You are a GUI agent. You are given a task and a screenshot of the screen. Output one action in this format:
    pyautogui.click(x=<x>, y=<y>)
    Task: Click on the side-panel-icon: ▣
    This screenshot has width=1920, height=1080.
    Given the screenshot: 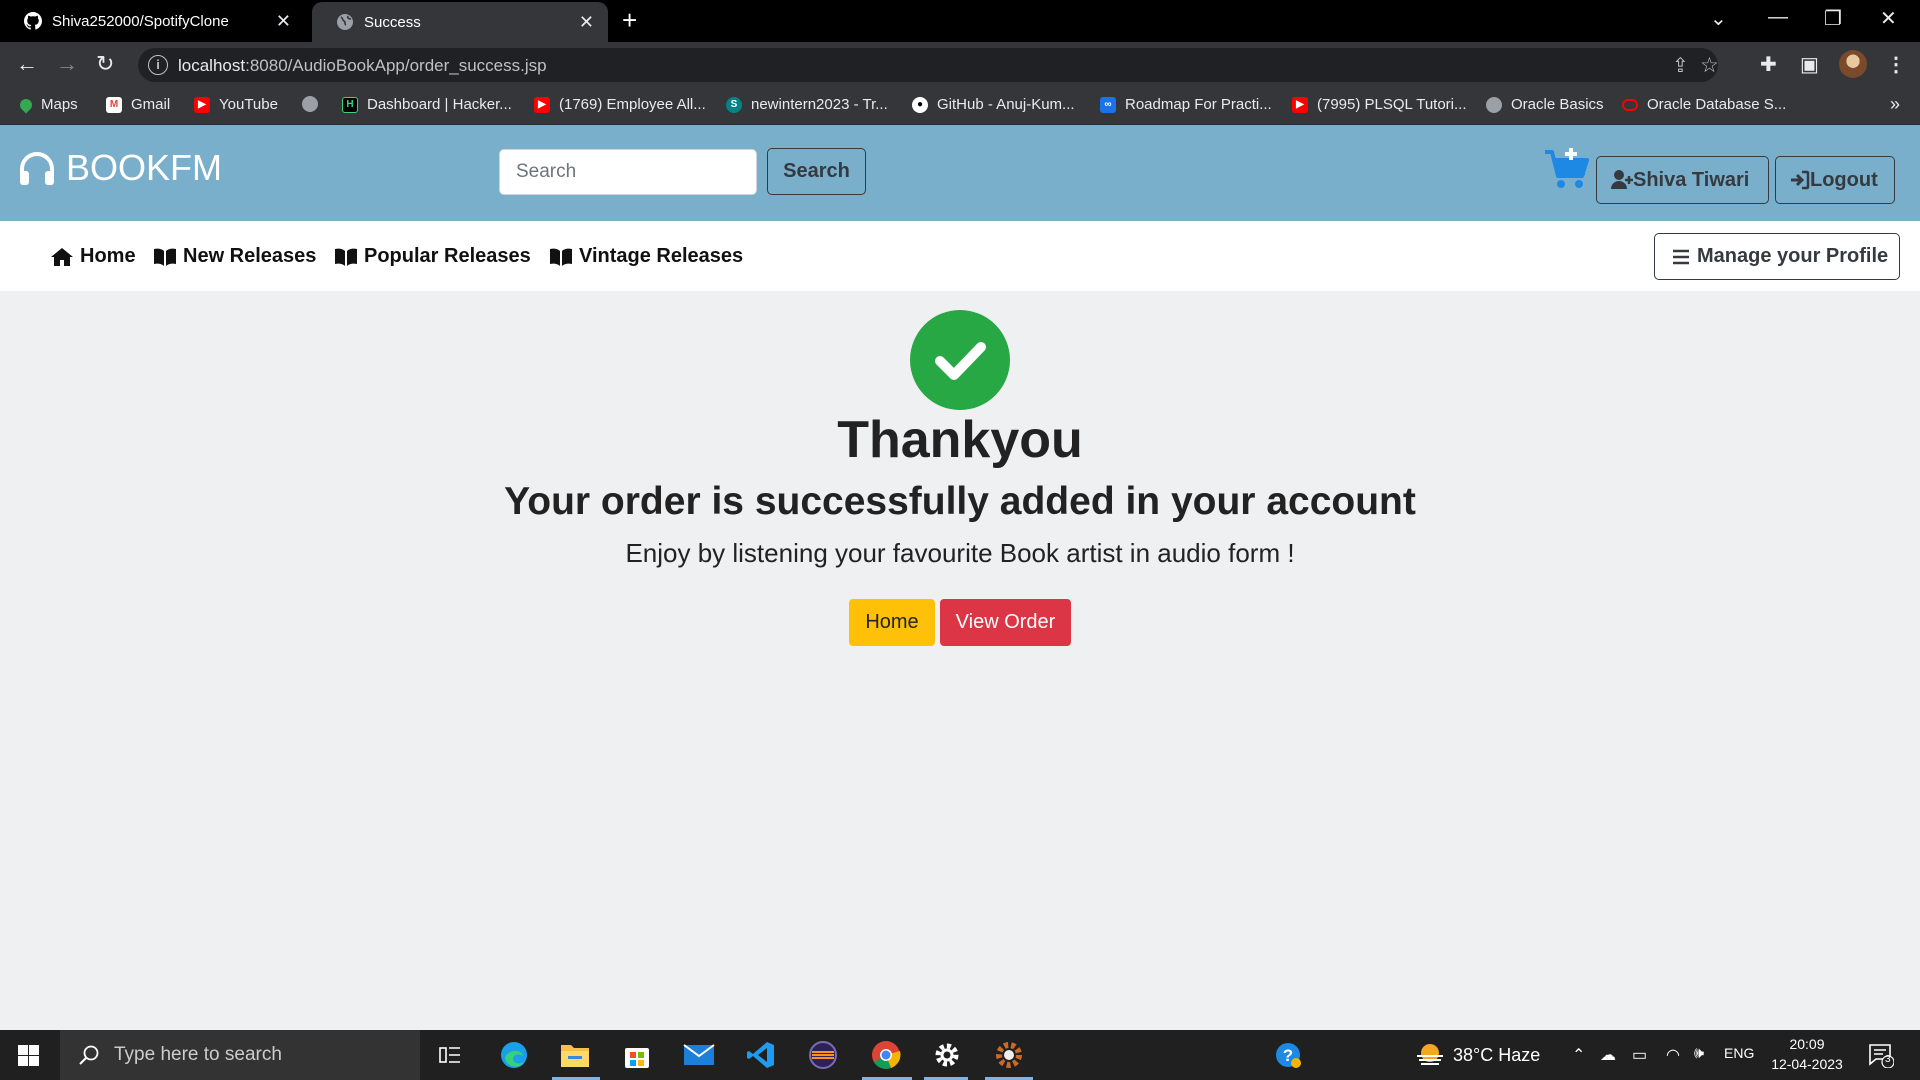 What is the action you would take?
    pyautogui.click(x=1809, y=64)
    